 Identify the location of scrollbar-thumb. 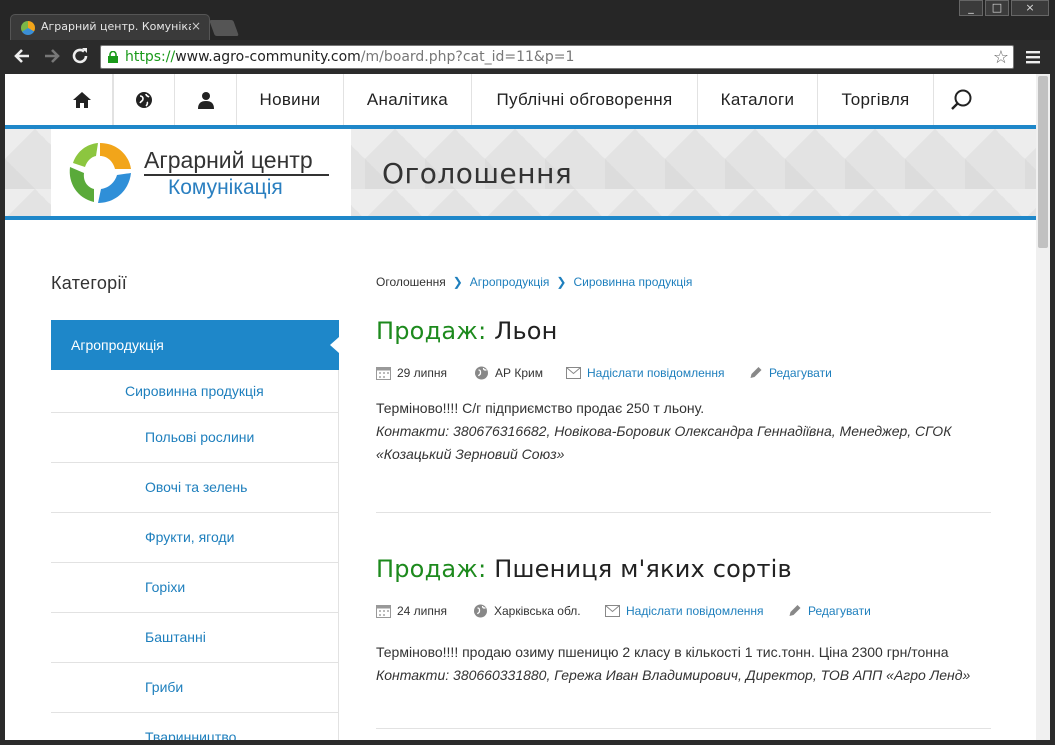
(1043, 162).